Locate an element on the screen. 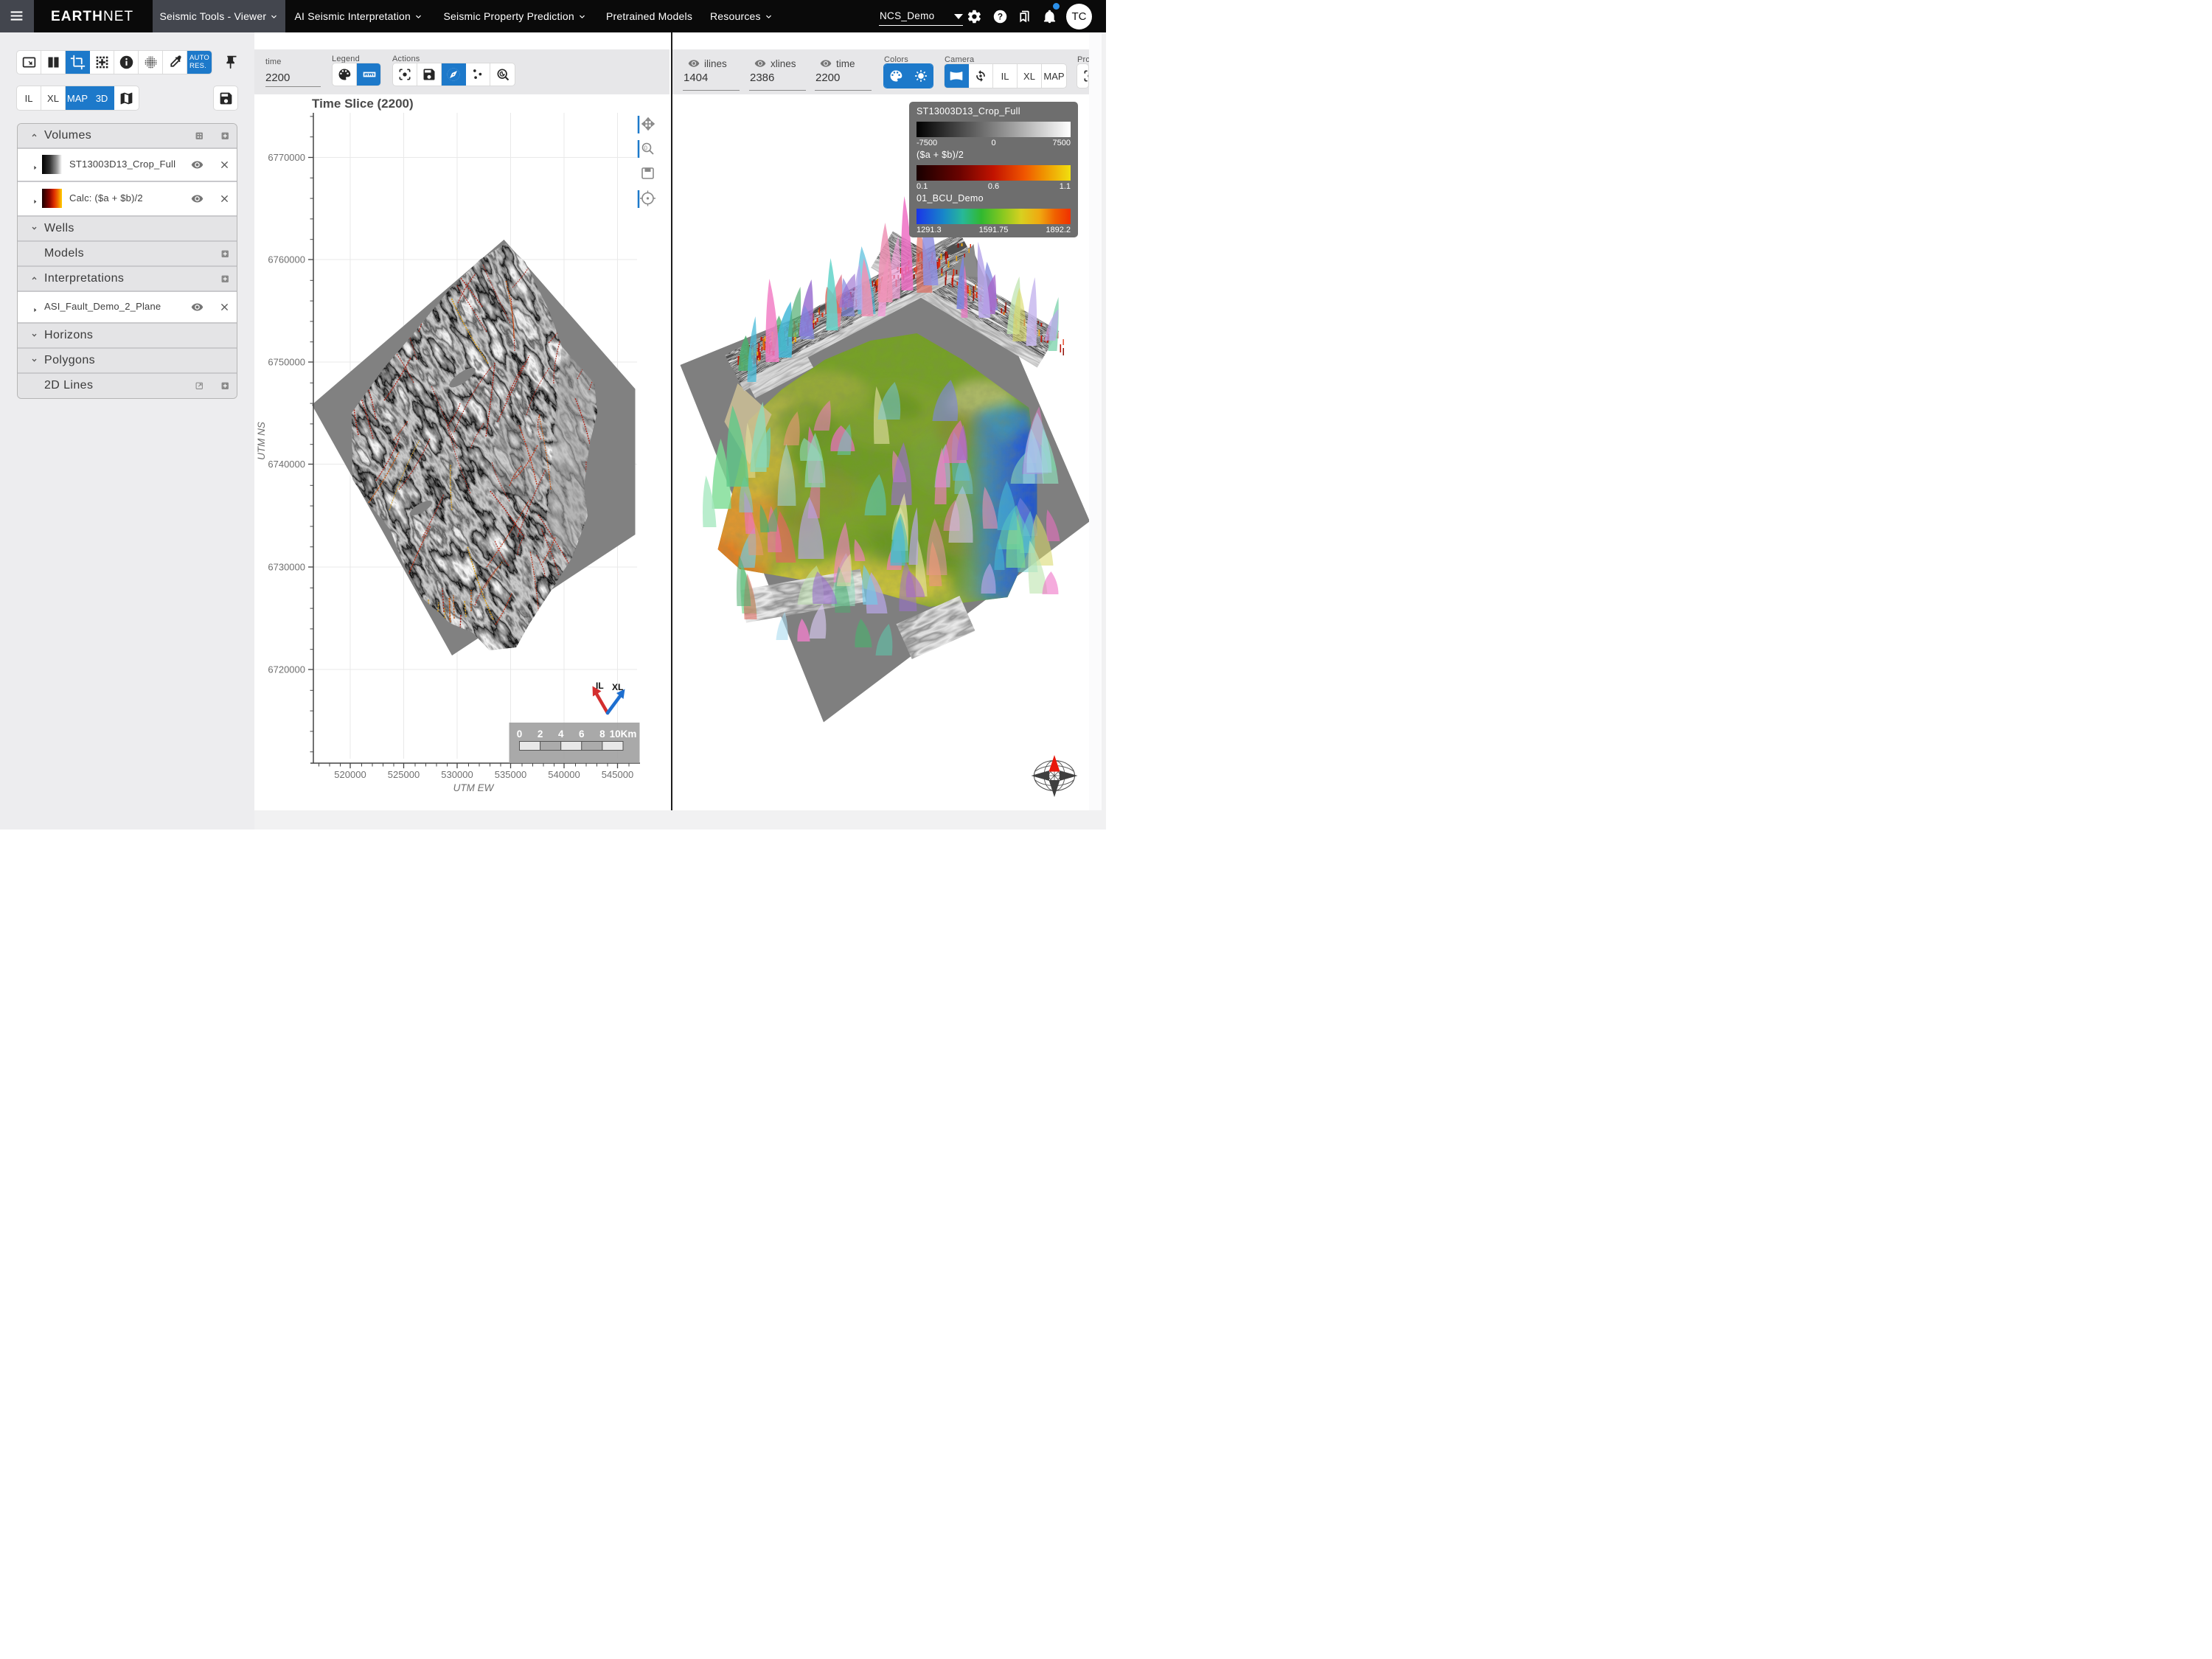 The width and height of the screenshot is (2212, 1659). svg-text: IL is located at coordinates (600, 686).